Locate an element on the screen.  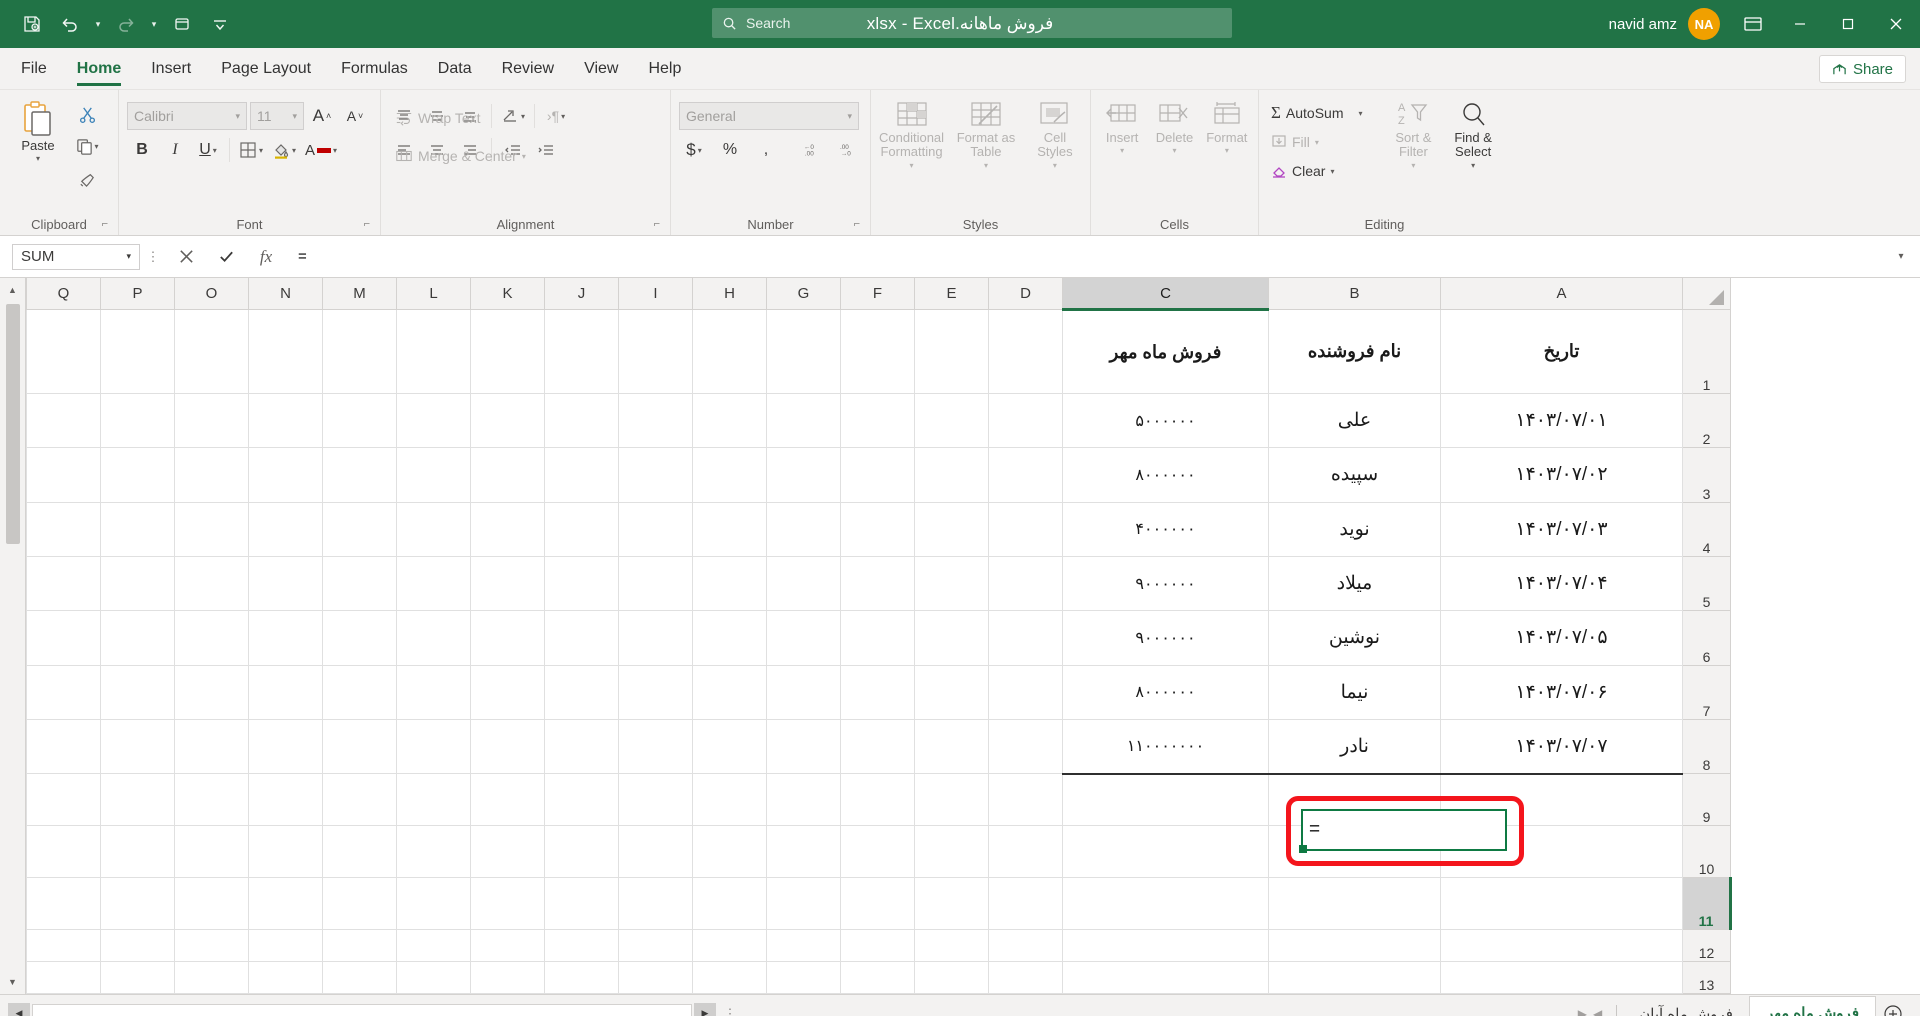
cell-E1 is located at coordinates (951, 351).